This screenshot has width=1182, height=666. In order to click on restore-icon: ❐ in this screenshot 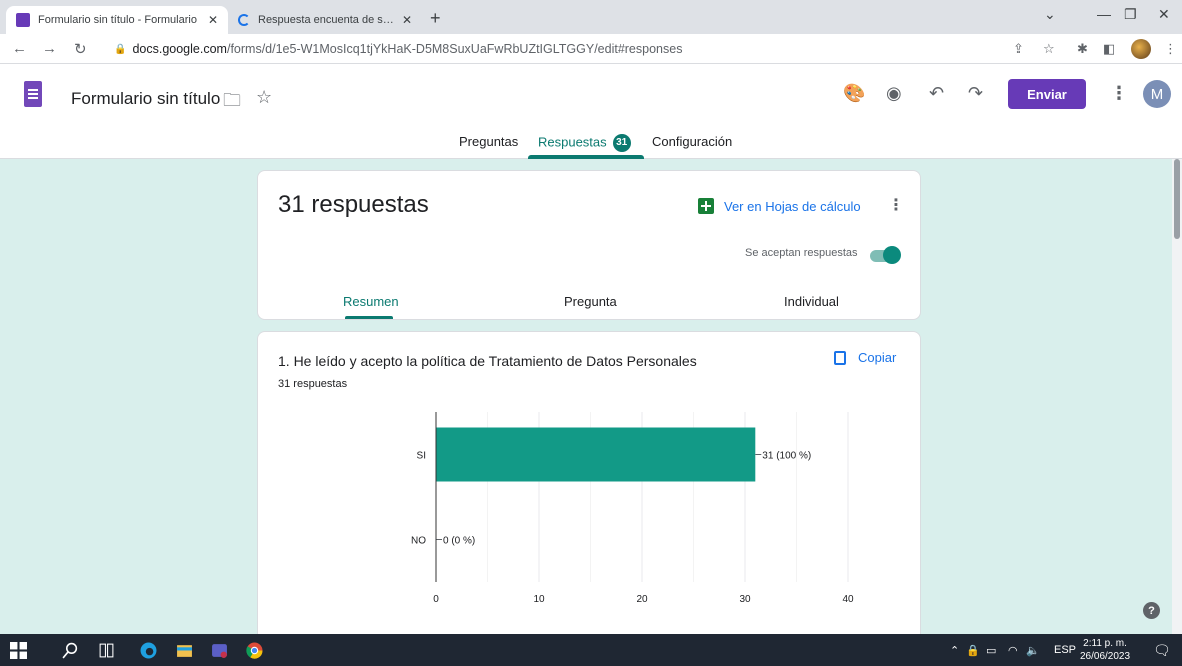, I will do `click(1130, 14)`.